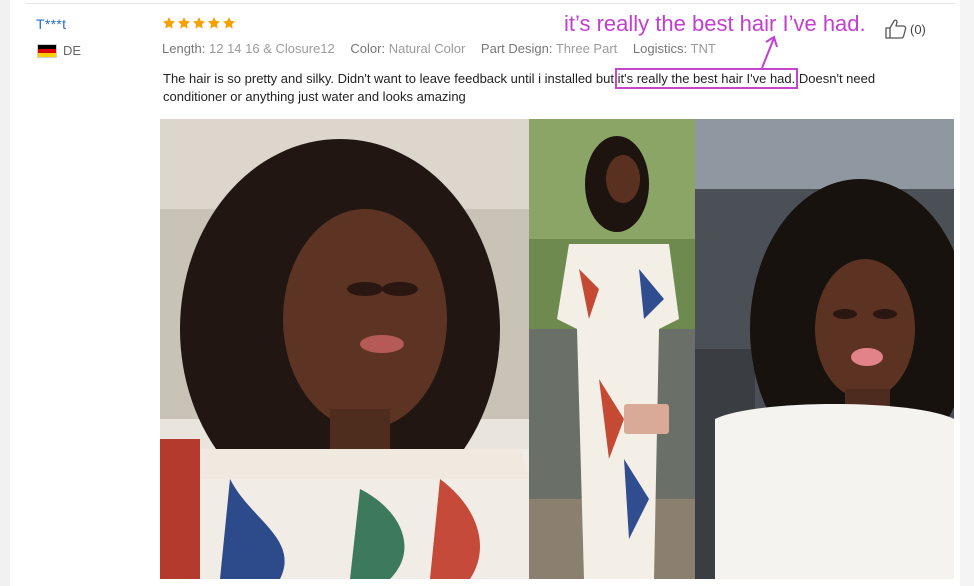 The height and width of the screenshot is (586, 974). What do you see at coordinates (769, 52) in the screenshot?
I see `annotation-arrow-icon` at bounding box center [769, 52].